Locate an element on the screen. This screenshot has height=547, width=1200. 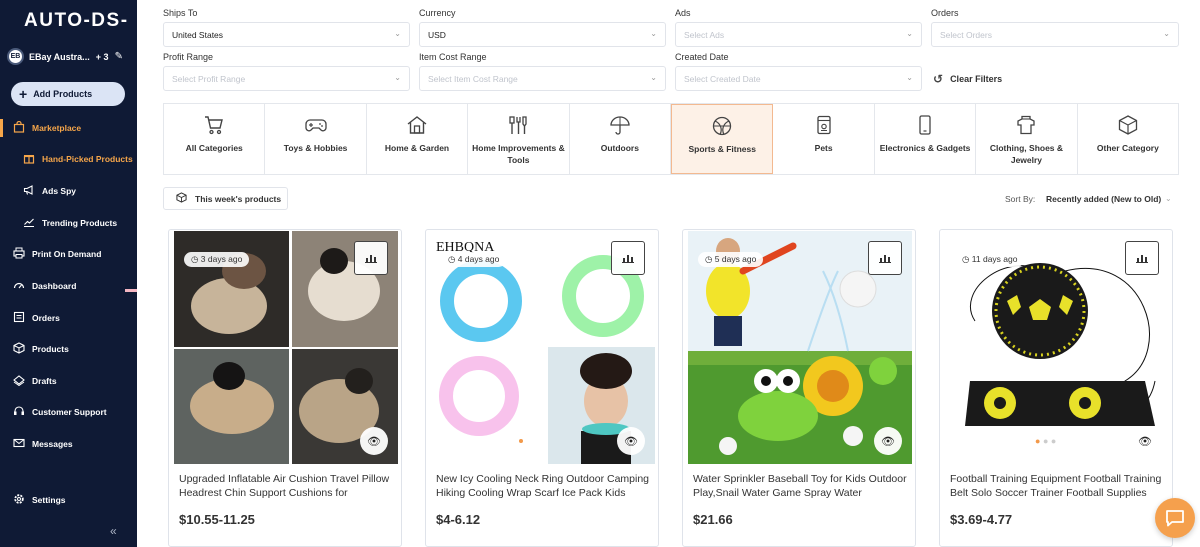
cart-icon is located at coordinates (214, 125).